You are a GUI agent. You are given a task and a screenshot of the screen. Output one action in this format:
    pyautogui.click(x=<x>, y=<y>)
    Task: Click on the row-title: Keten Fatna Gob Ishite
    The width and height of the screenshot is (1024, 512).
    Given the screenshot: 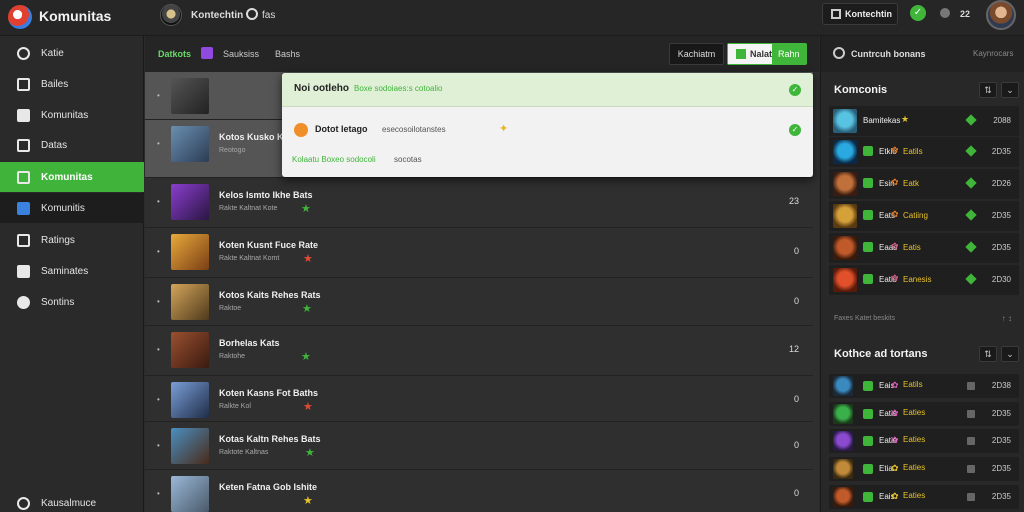 What is the action you would take?
    pyautogui.click(x=268, y=487)
    